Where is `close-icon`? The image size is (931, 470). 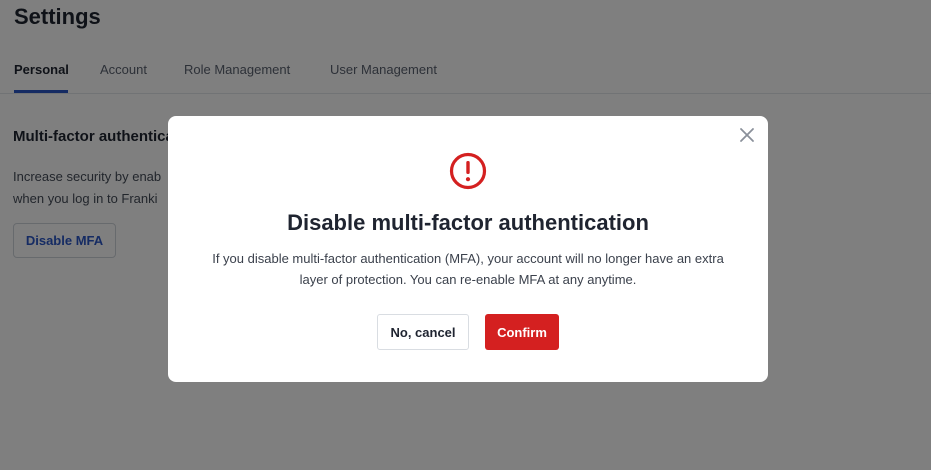 close-icon is located at coordinates (747, 135).